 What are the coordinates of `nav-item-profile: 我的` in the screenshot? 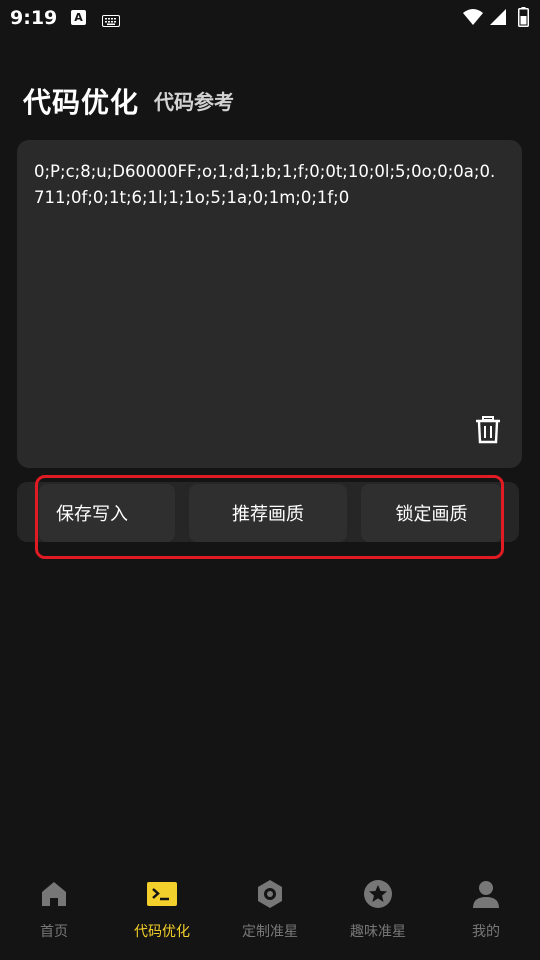 It's located at (486, 913).